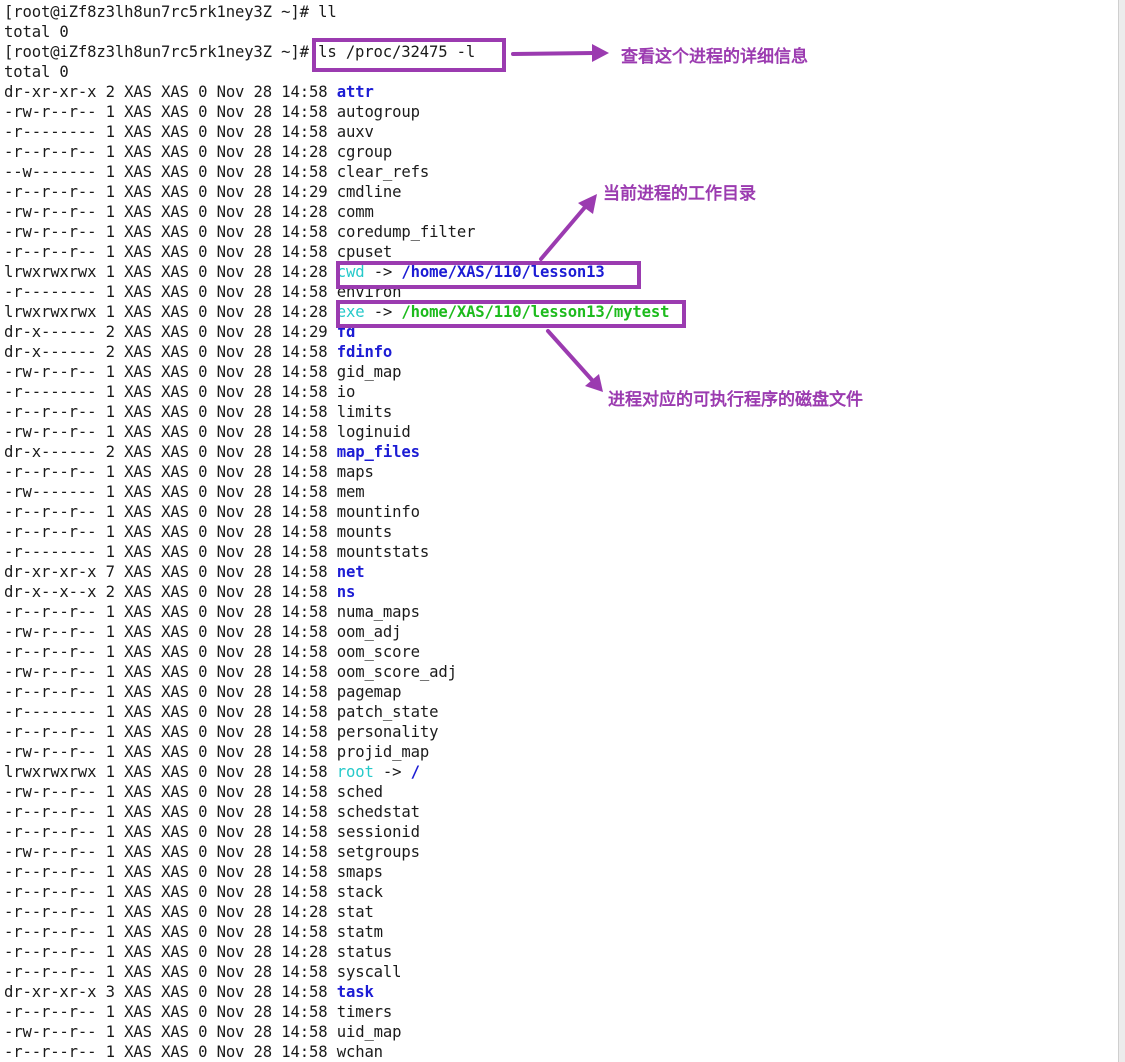  What do you see at coordinates (563, 232) in the screenshot?
I see `cwd-arrow-icon` at bounding box center [563, 232].